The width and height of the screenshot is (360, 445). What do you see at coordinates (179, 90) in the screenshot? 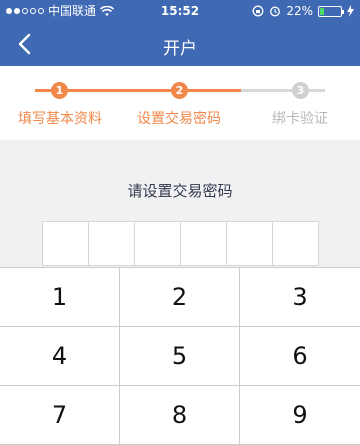
I see `step-2-marker: 2` at bounding box center [179, 90].